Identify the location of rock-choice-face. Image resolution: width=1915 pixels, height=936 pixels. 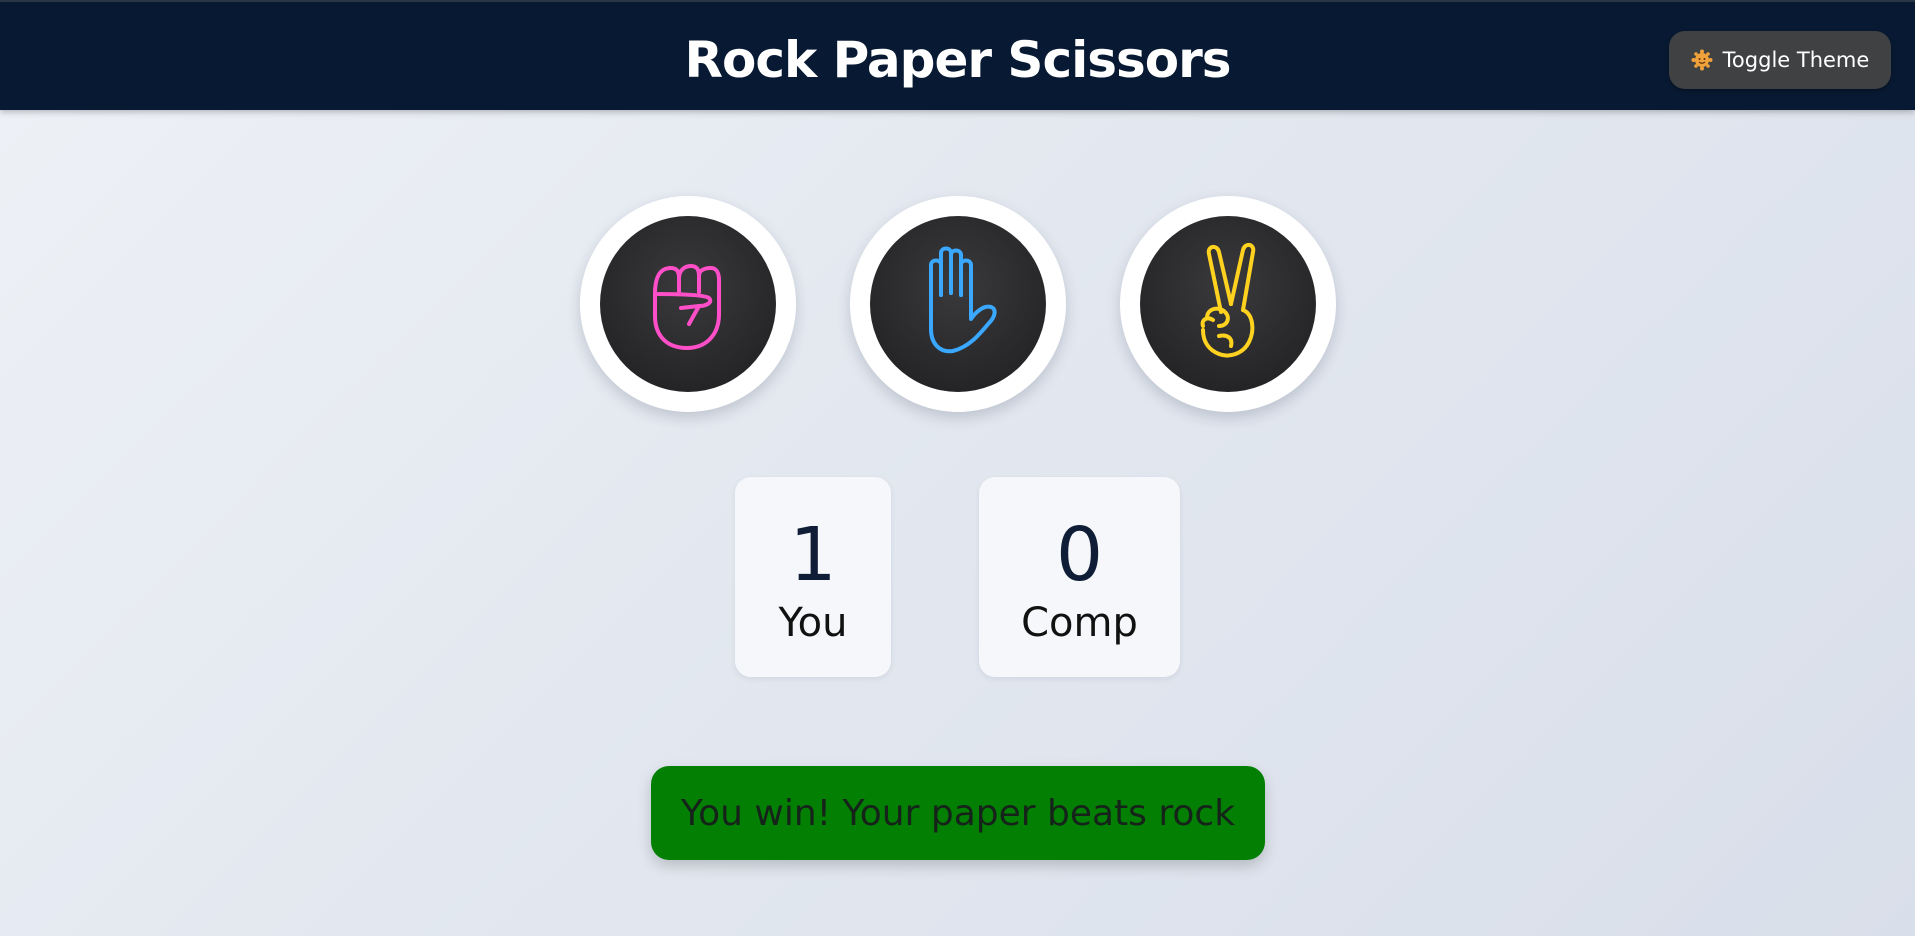
(687, 304).